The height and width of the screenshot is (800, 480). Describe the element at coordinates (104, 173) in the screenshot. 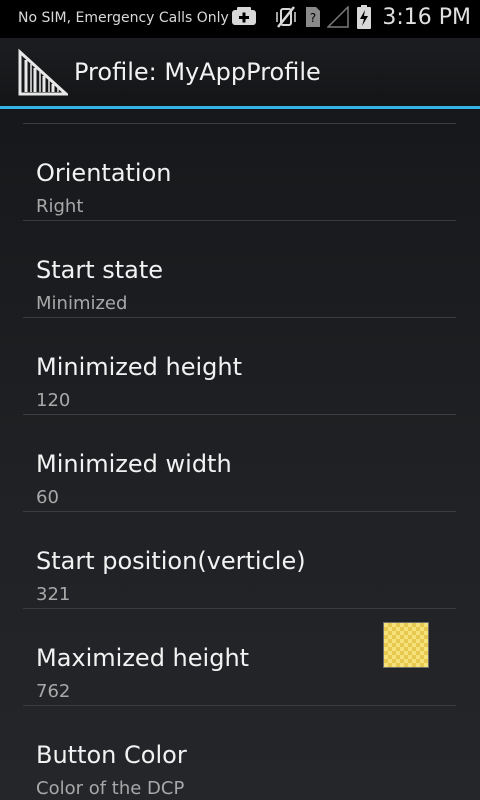

I see `pref-title: Orientation` at that location.